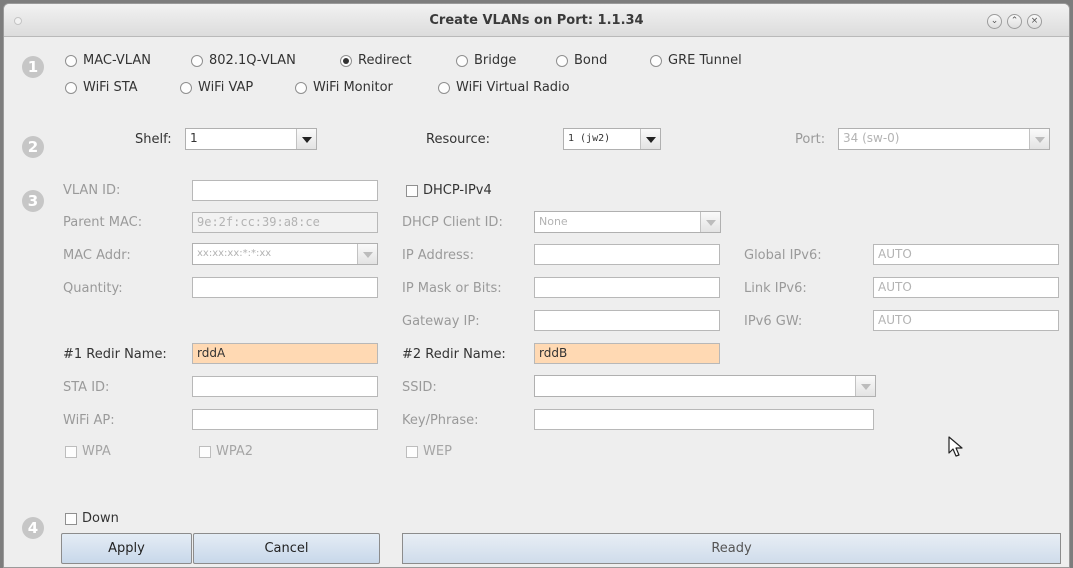 The width and height of the screenshot is (1073, 568). What do you see at coordinates (773, 321) in the screenshot?
I see `ipv6-gw-label: IPv6 GW:` at bounding box center [773, 321].